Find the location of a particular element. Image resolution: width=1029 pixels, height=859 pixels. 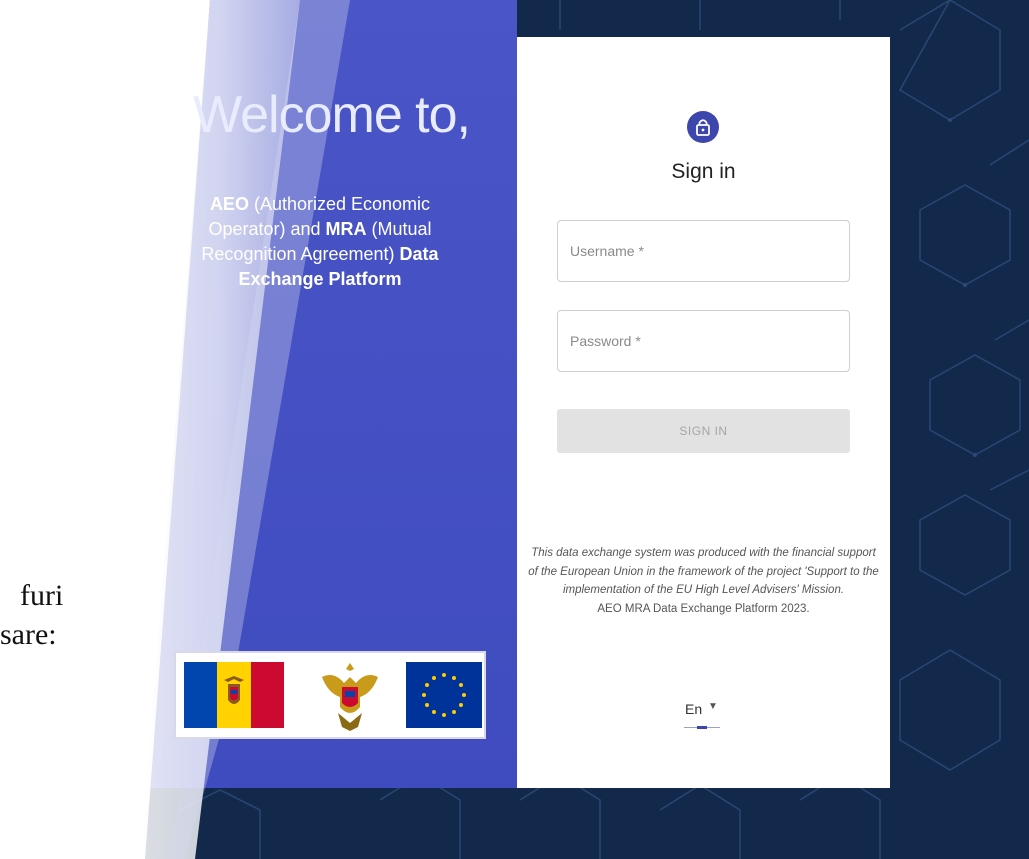

password-input is located at coordinates (703, 341).